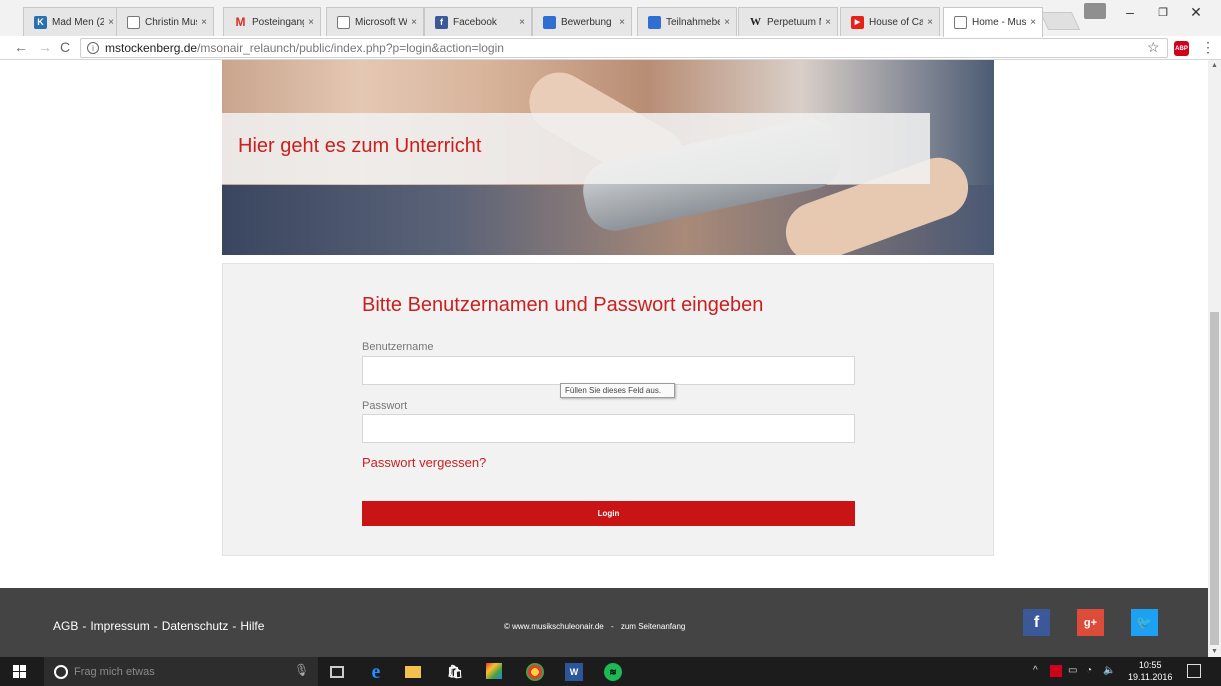 The width and height of the screenshot is (1221, 686). I want to click on photos-icon, so click(494, 671).